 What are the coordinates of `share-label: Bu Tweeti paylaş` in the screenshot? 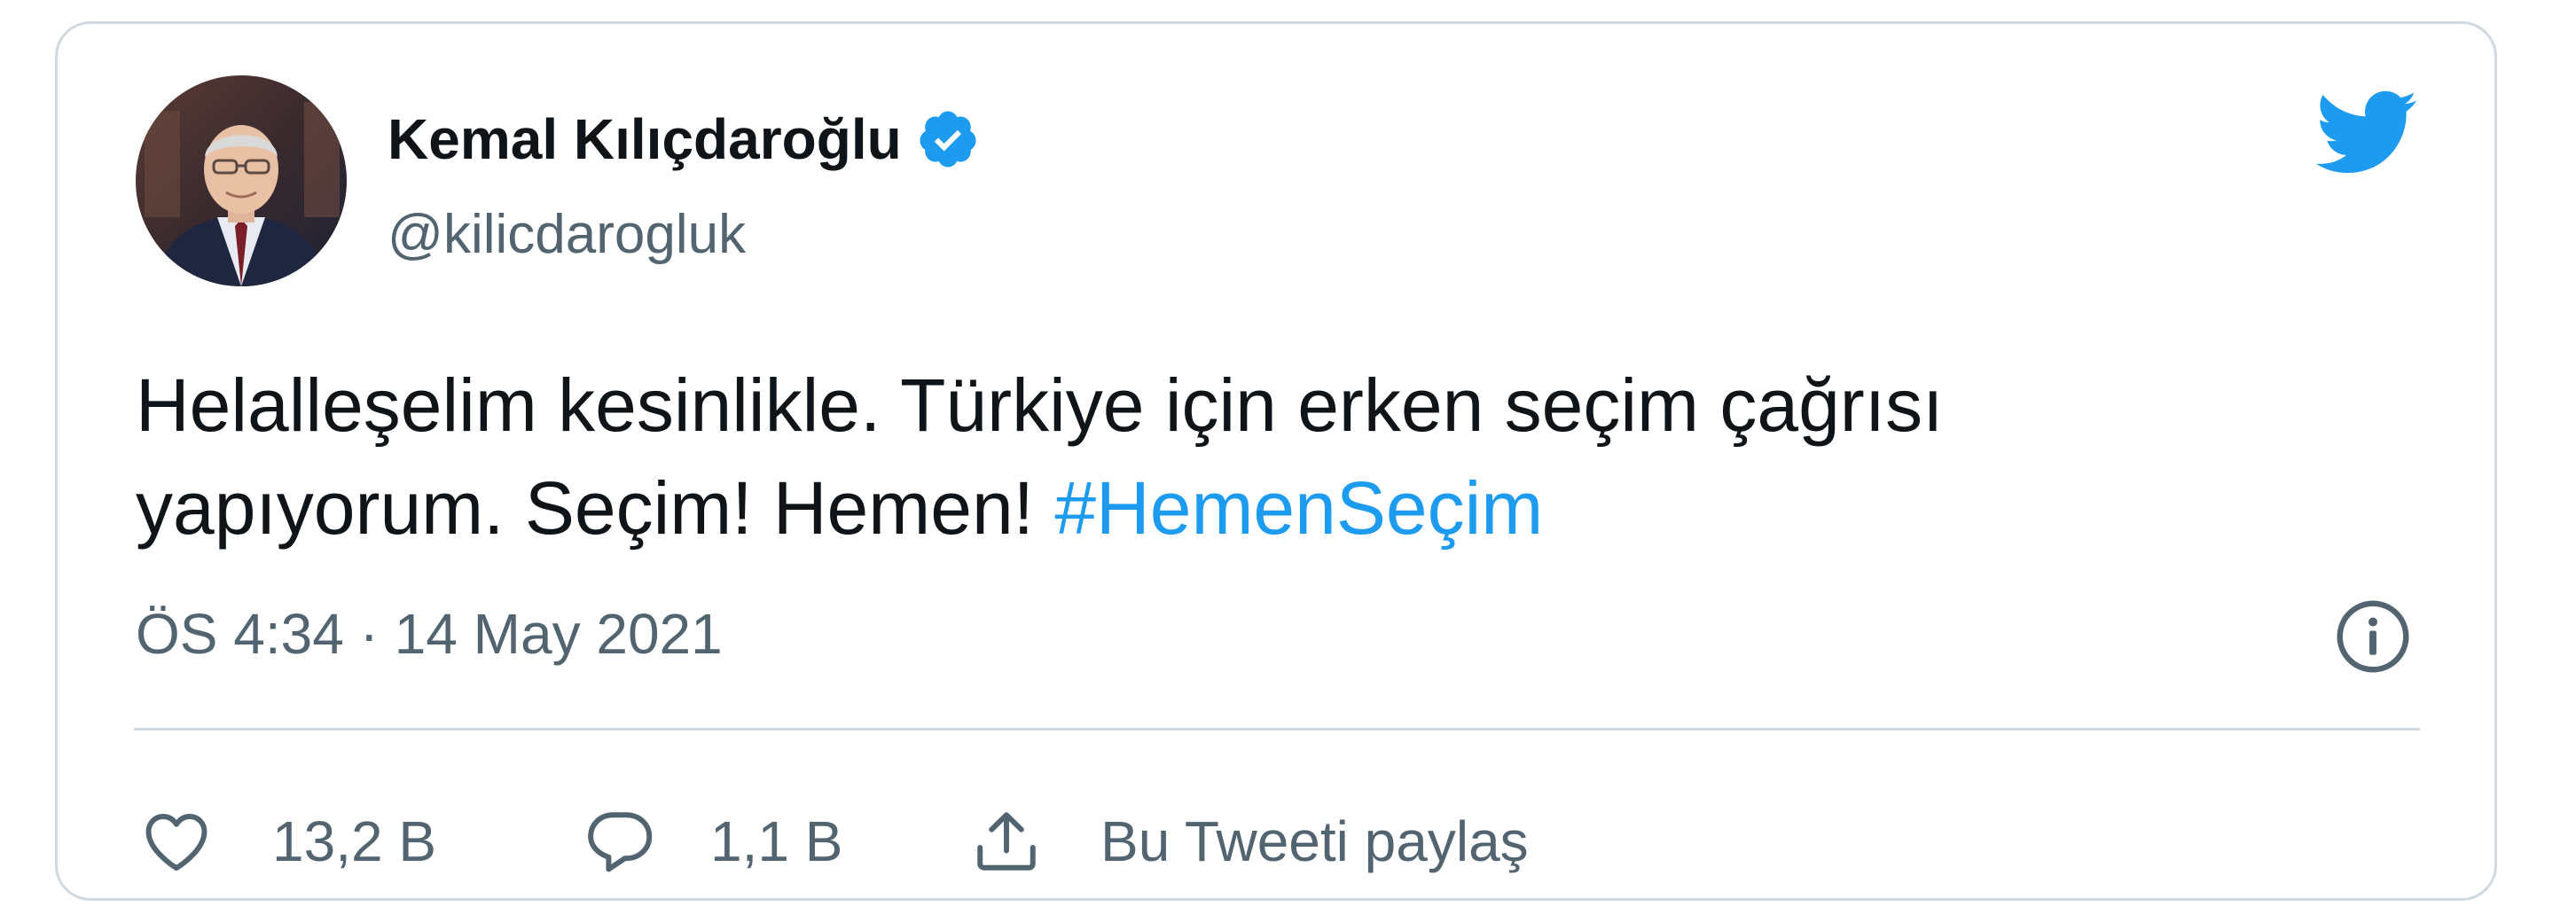 It's located at (1314, 841).